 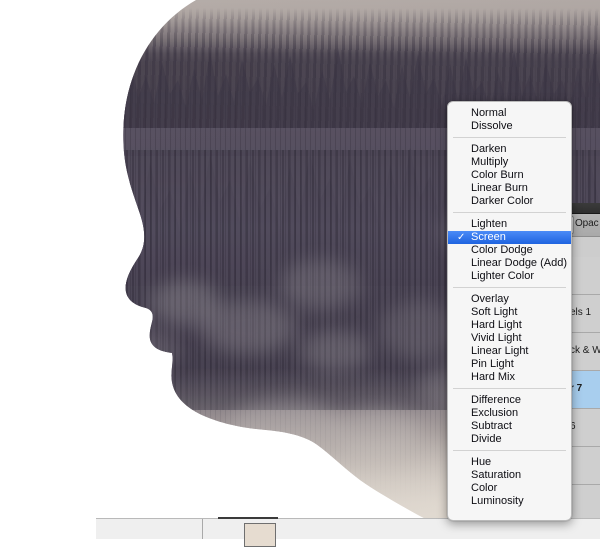 I want to click on menu-item-label: Linear Light, so click(x=500, y=351).